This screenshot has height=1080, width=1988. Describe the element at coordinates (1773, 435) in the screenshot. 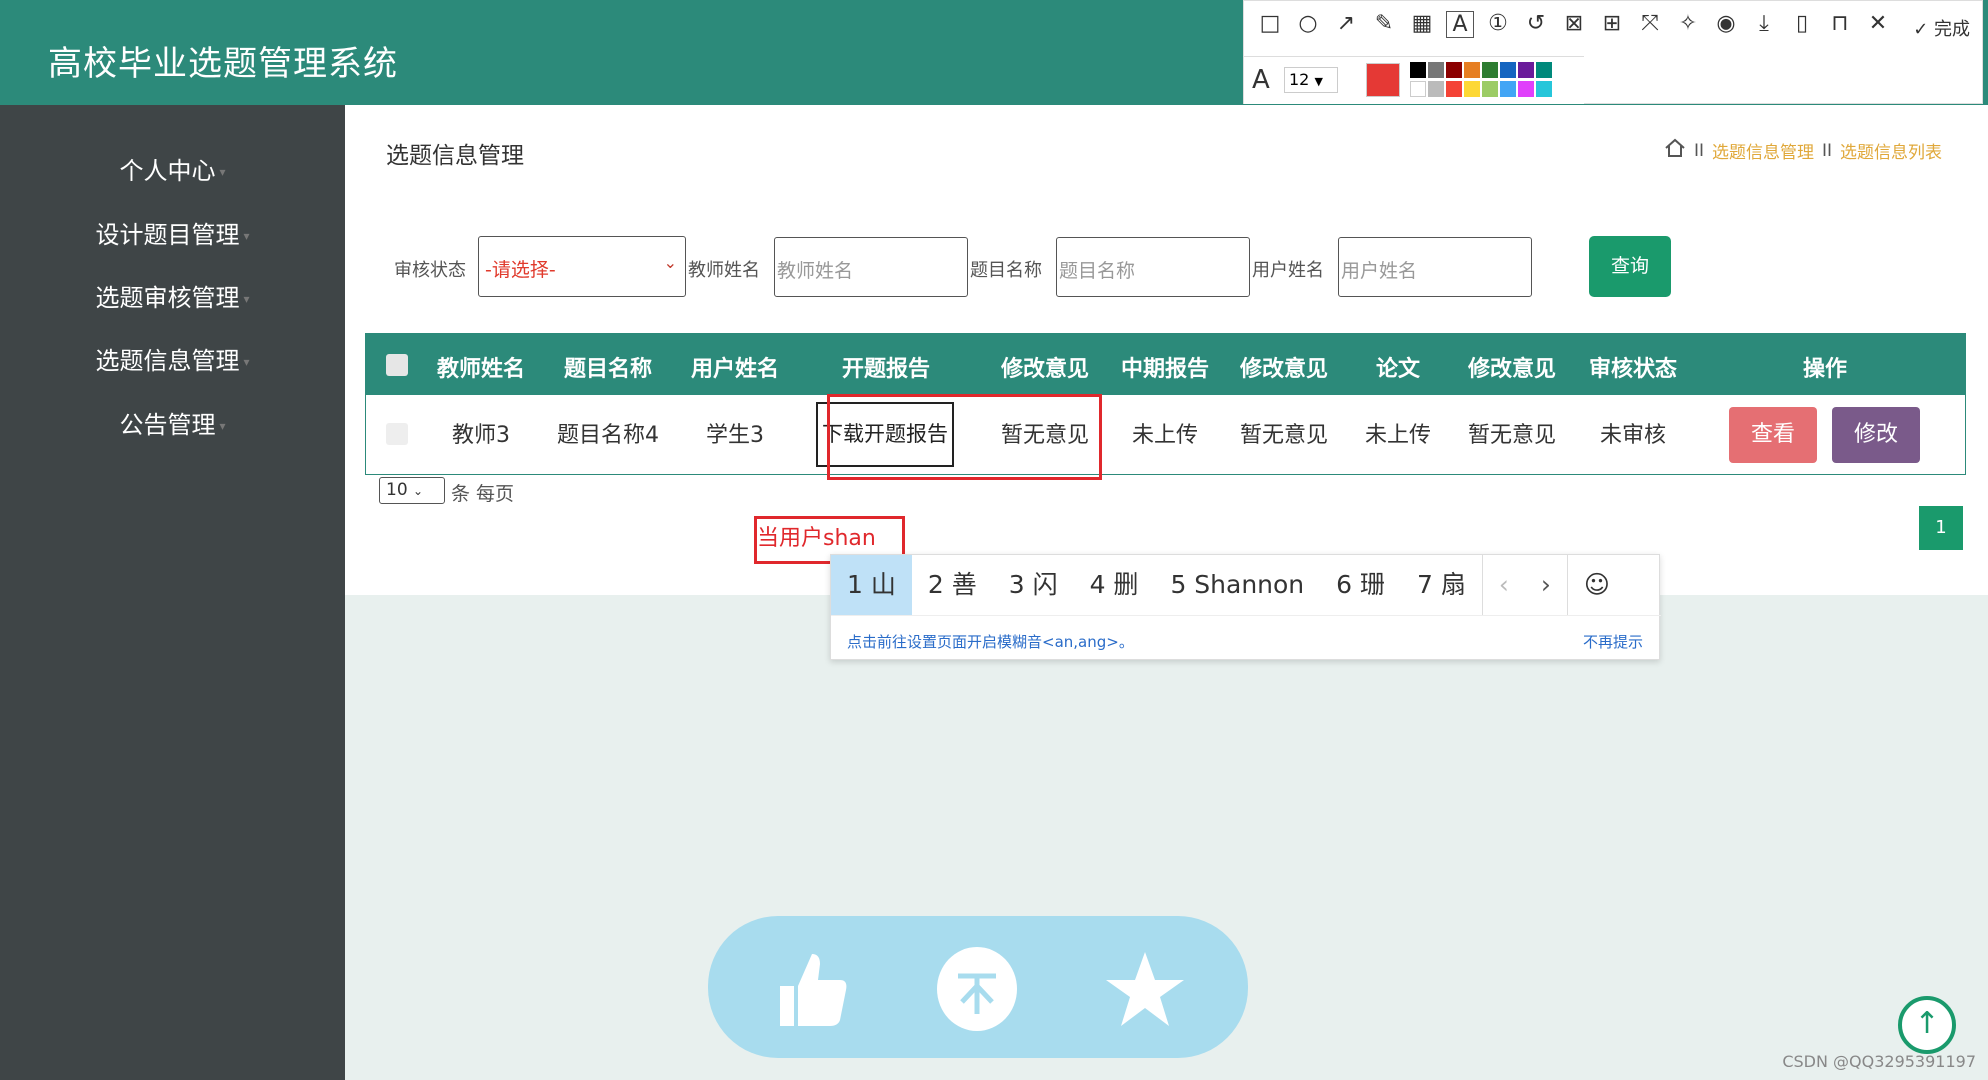

I see `view-button: 查看` at that location.